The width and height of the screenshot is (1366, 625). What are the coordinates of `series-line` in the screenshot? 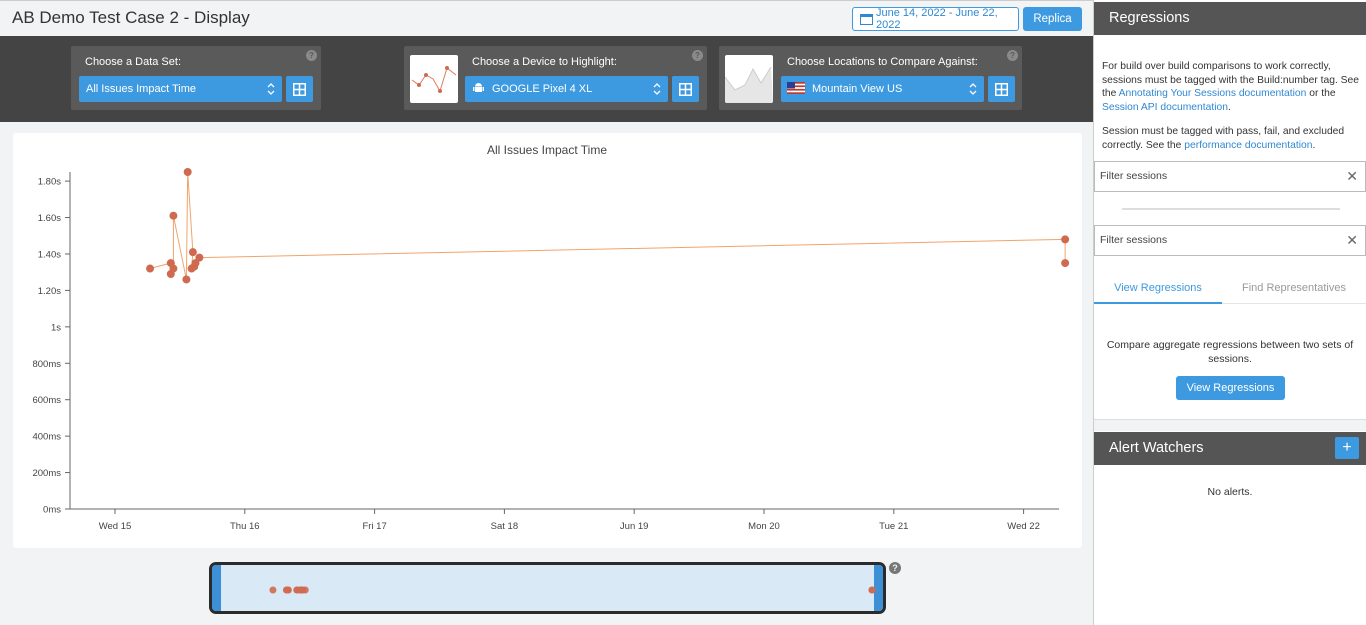 It's located at (607, 225).